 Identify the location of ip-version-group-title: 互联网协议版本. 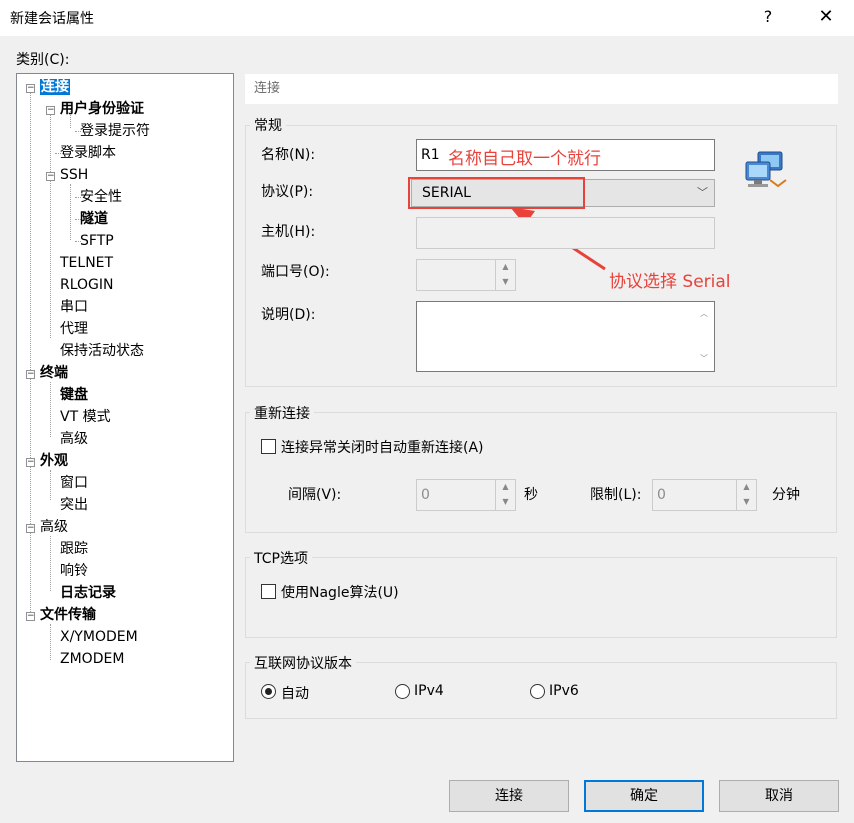
(303, 663).